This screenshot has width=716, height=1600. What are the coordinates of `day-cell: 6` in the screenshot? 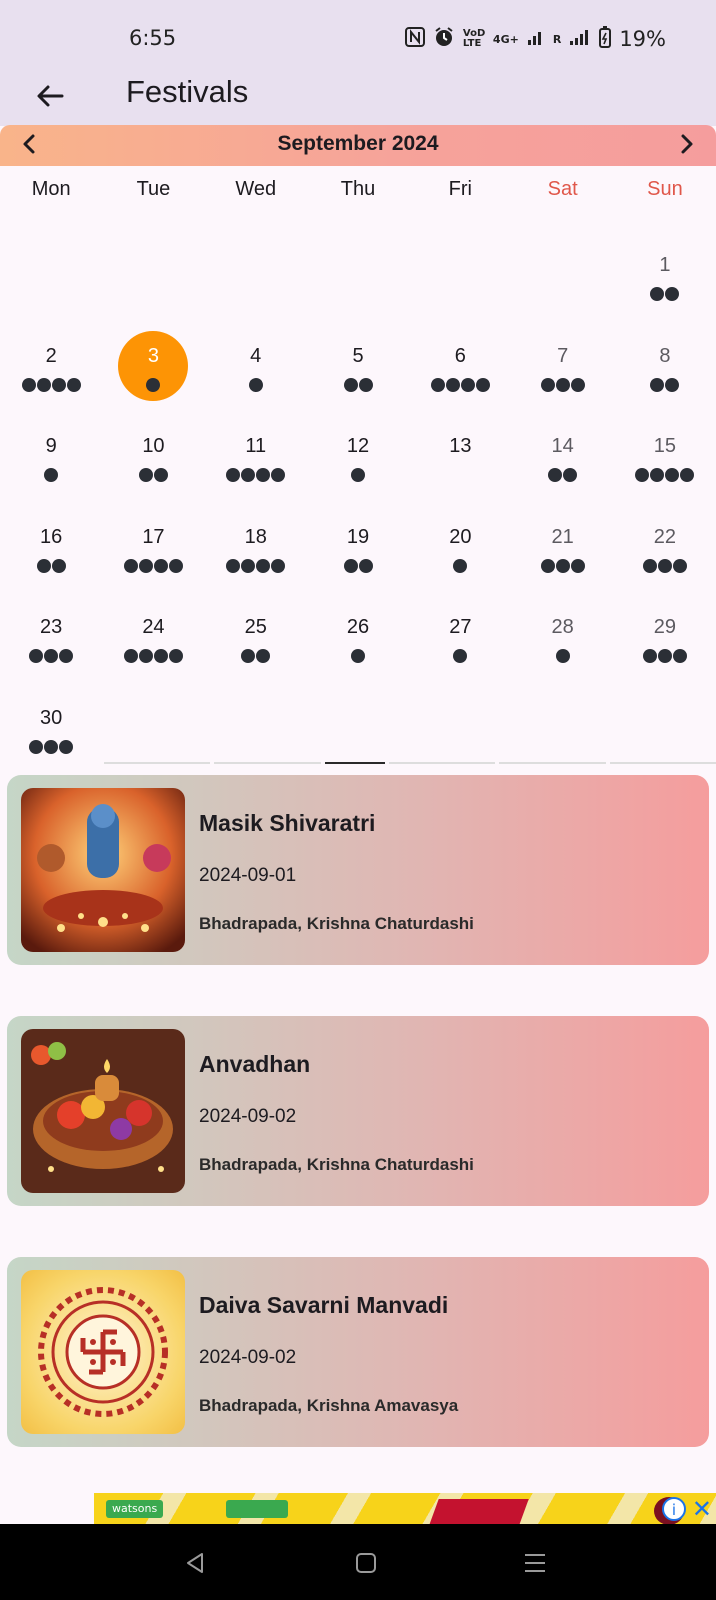 It's located at (460, 372).